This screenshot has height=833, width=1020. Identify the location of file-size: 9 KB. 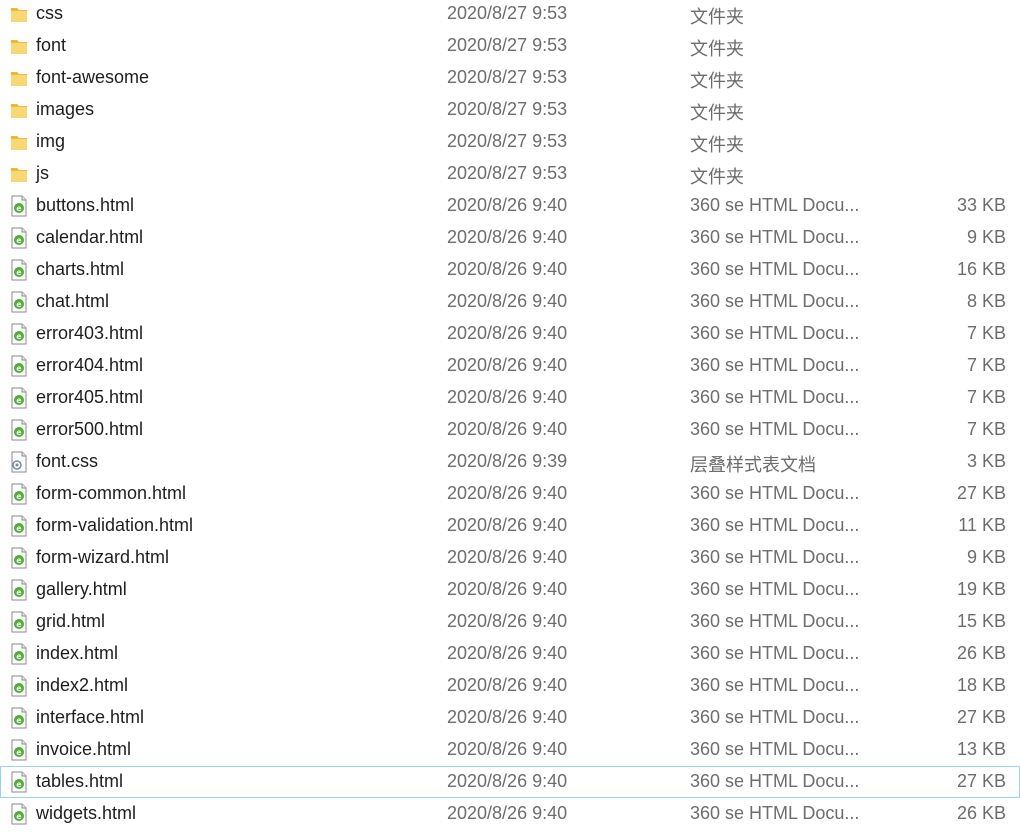
(986, 237).